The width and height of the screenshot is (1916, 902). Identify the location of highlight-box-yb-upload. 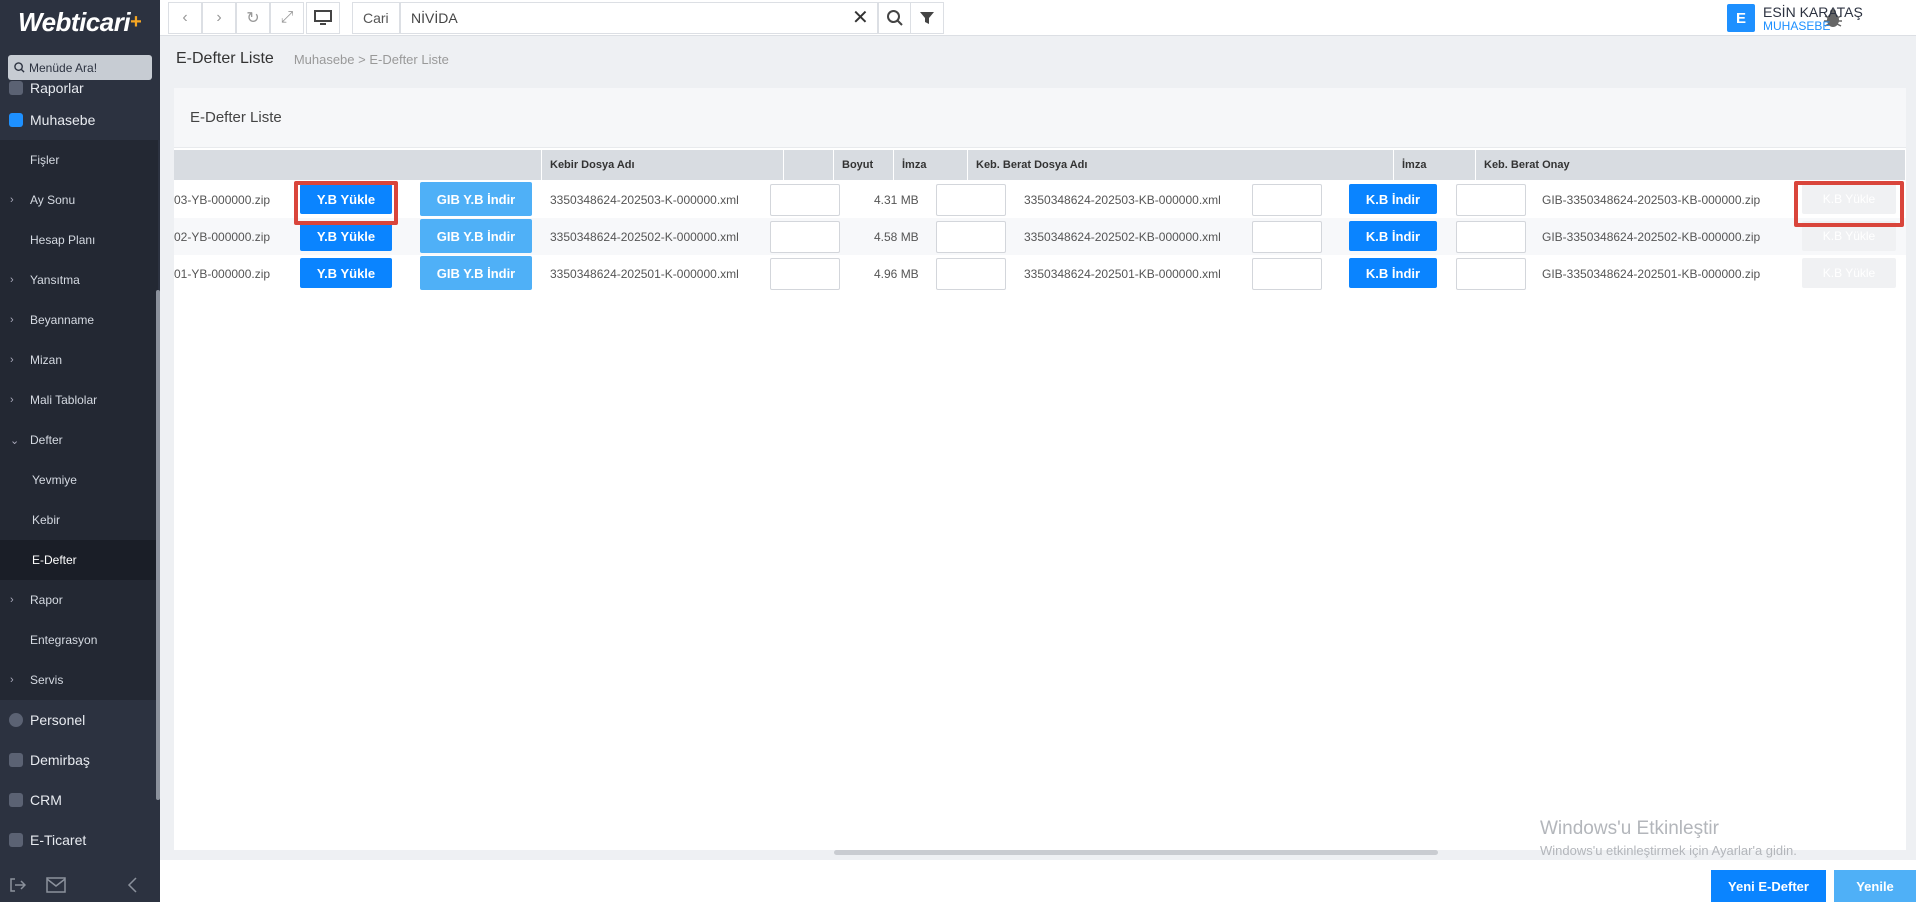
(346, 203).